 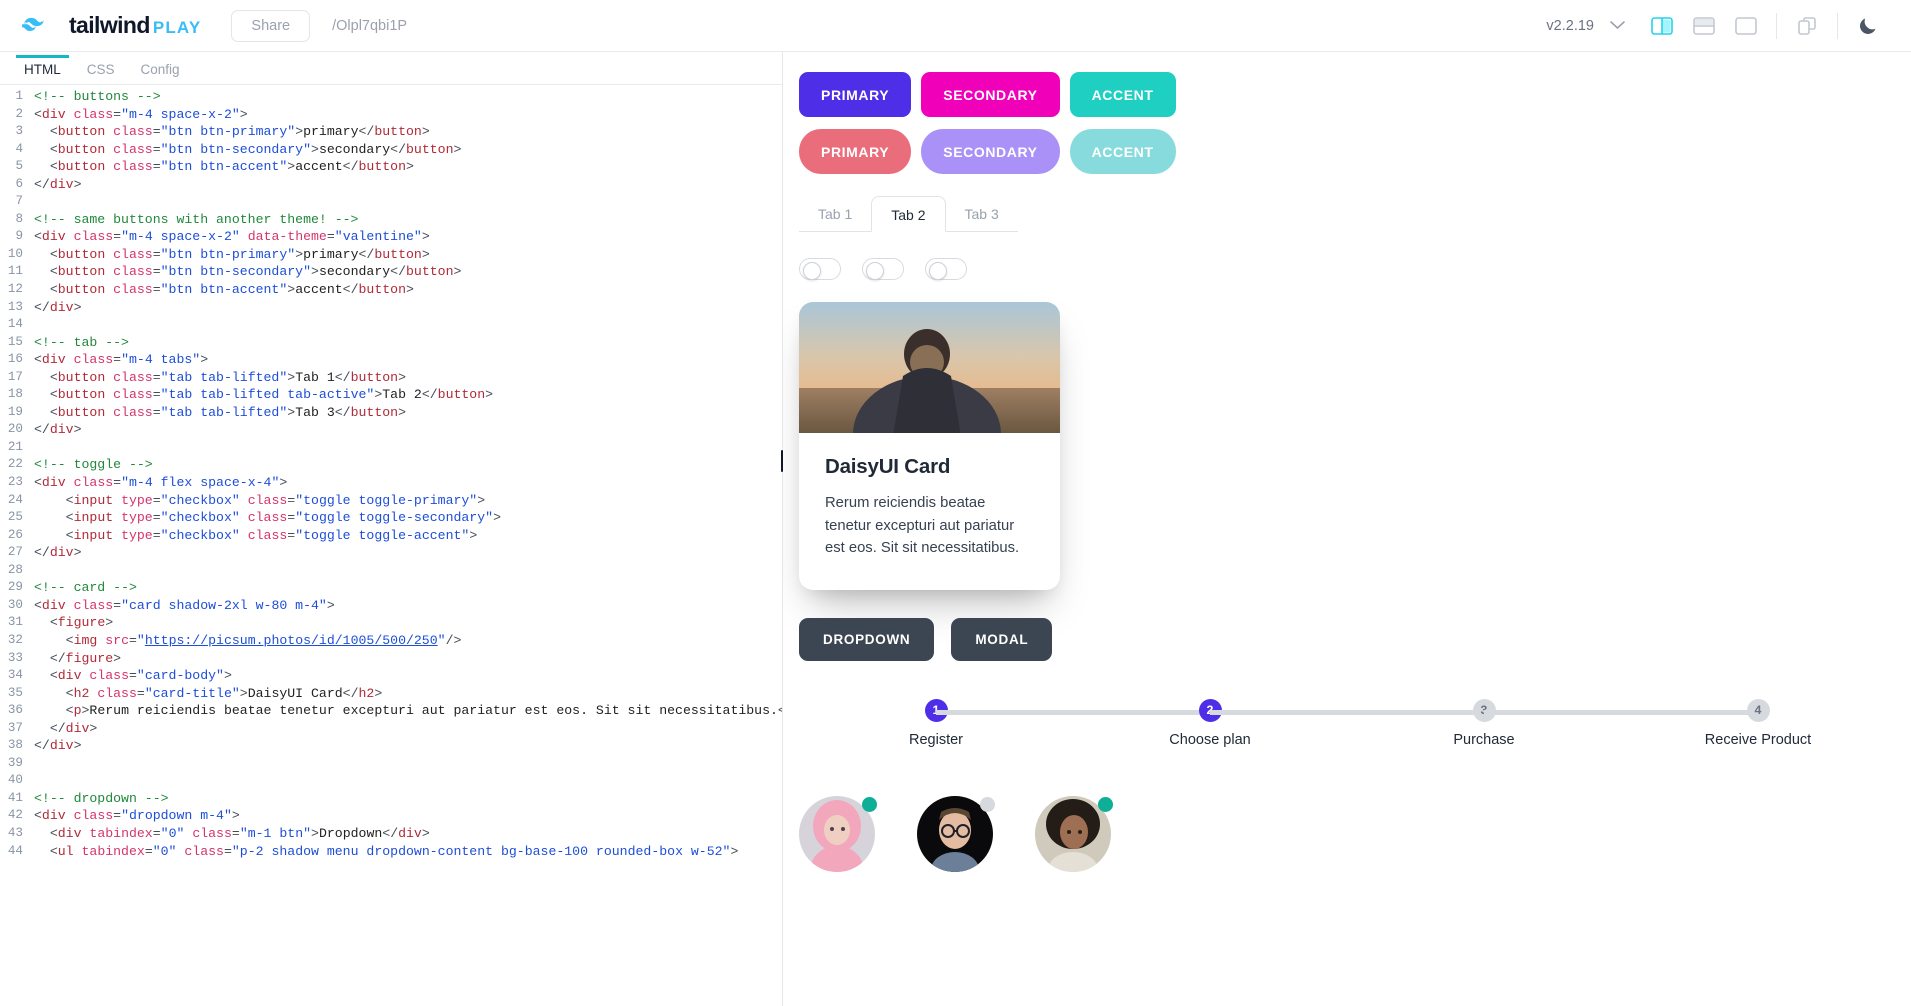 I want to click on line-number: 6, so click(x=19, y=183).